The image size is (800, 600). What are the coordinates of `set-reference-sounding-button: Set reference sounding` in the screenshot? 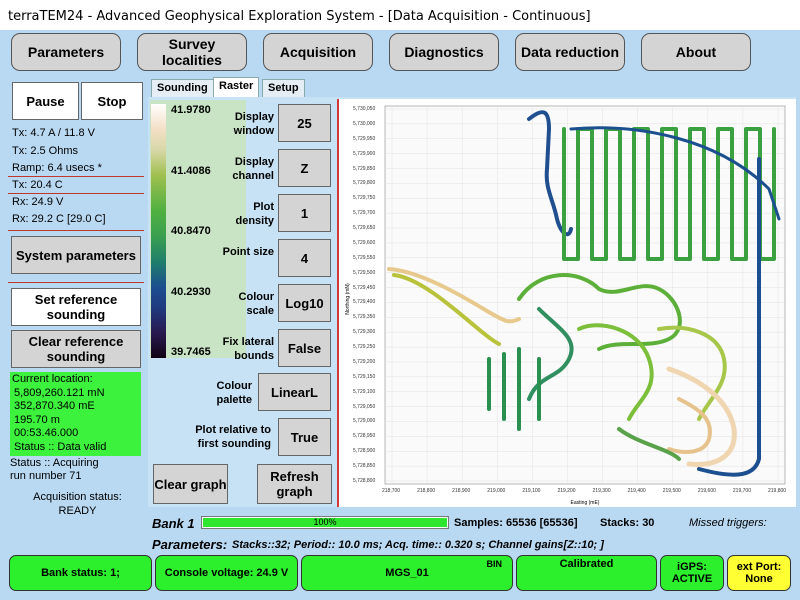 It's located at (76, 307).